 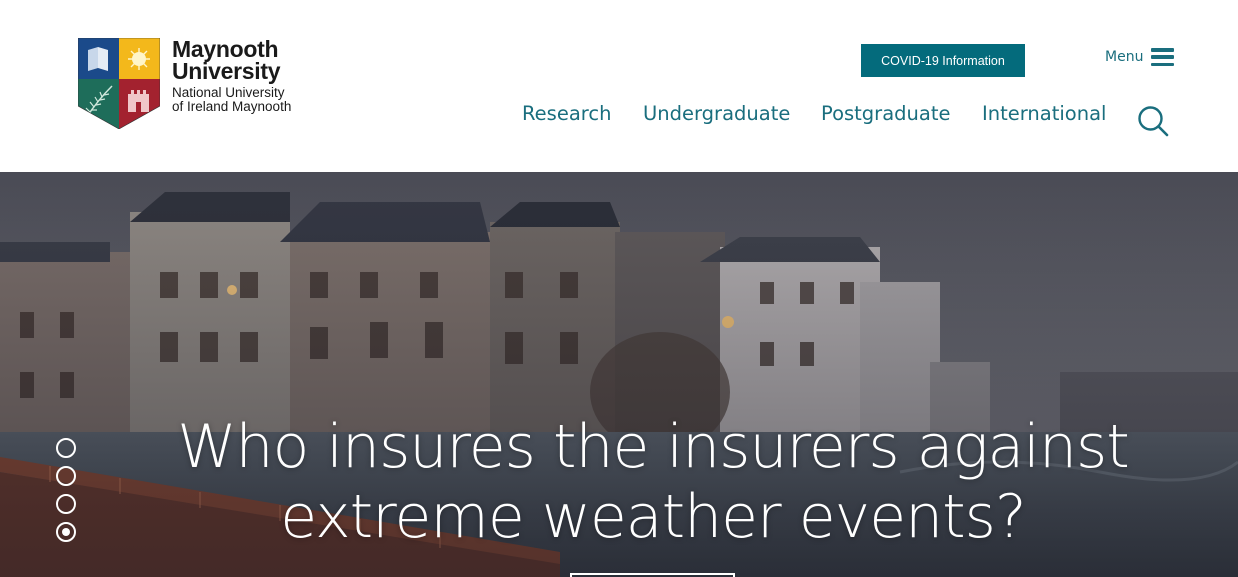 I want to click on slide-pagination, so click(x=66, y=490).